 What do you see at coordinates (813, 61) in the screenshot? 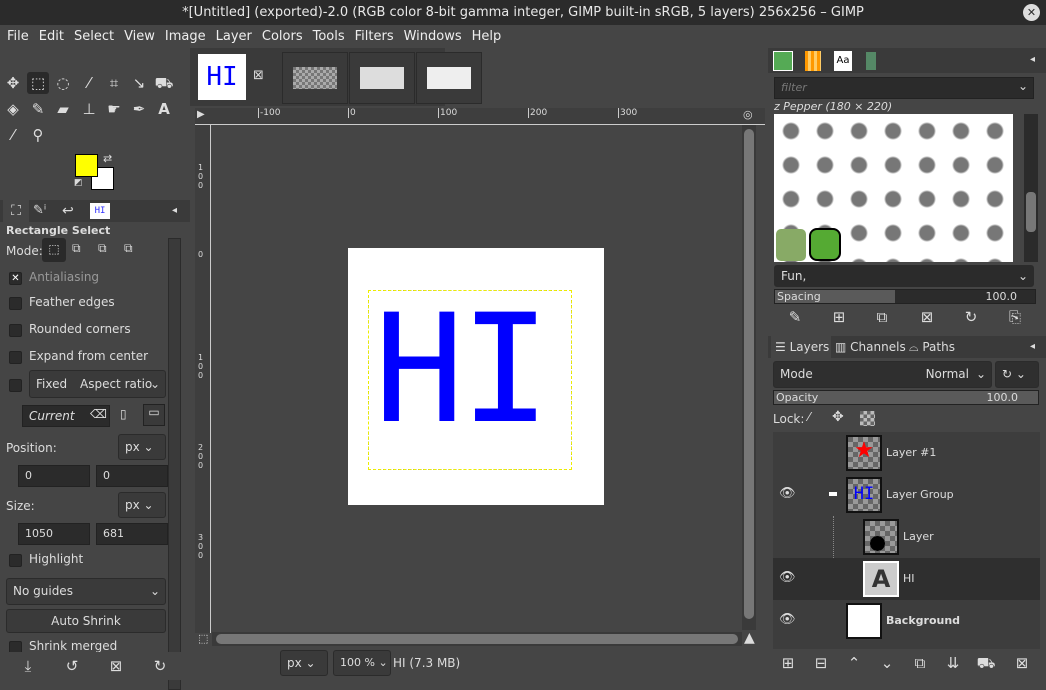
I see `patterns-tab-icon` at bounding box center [813, 61].